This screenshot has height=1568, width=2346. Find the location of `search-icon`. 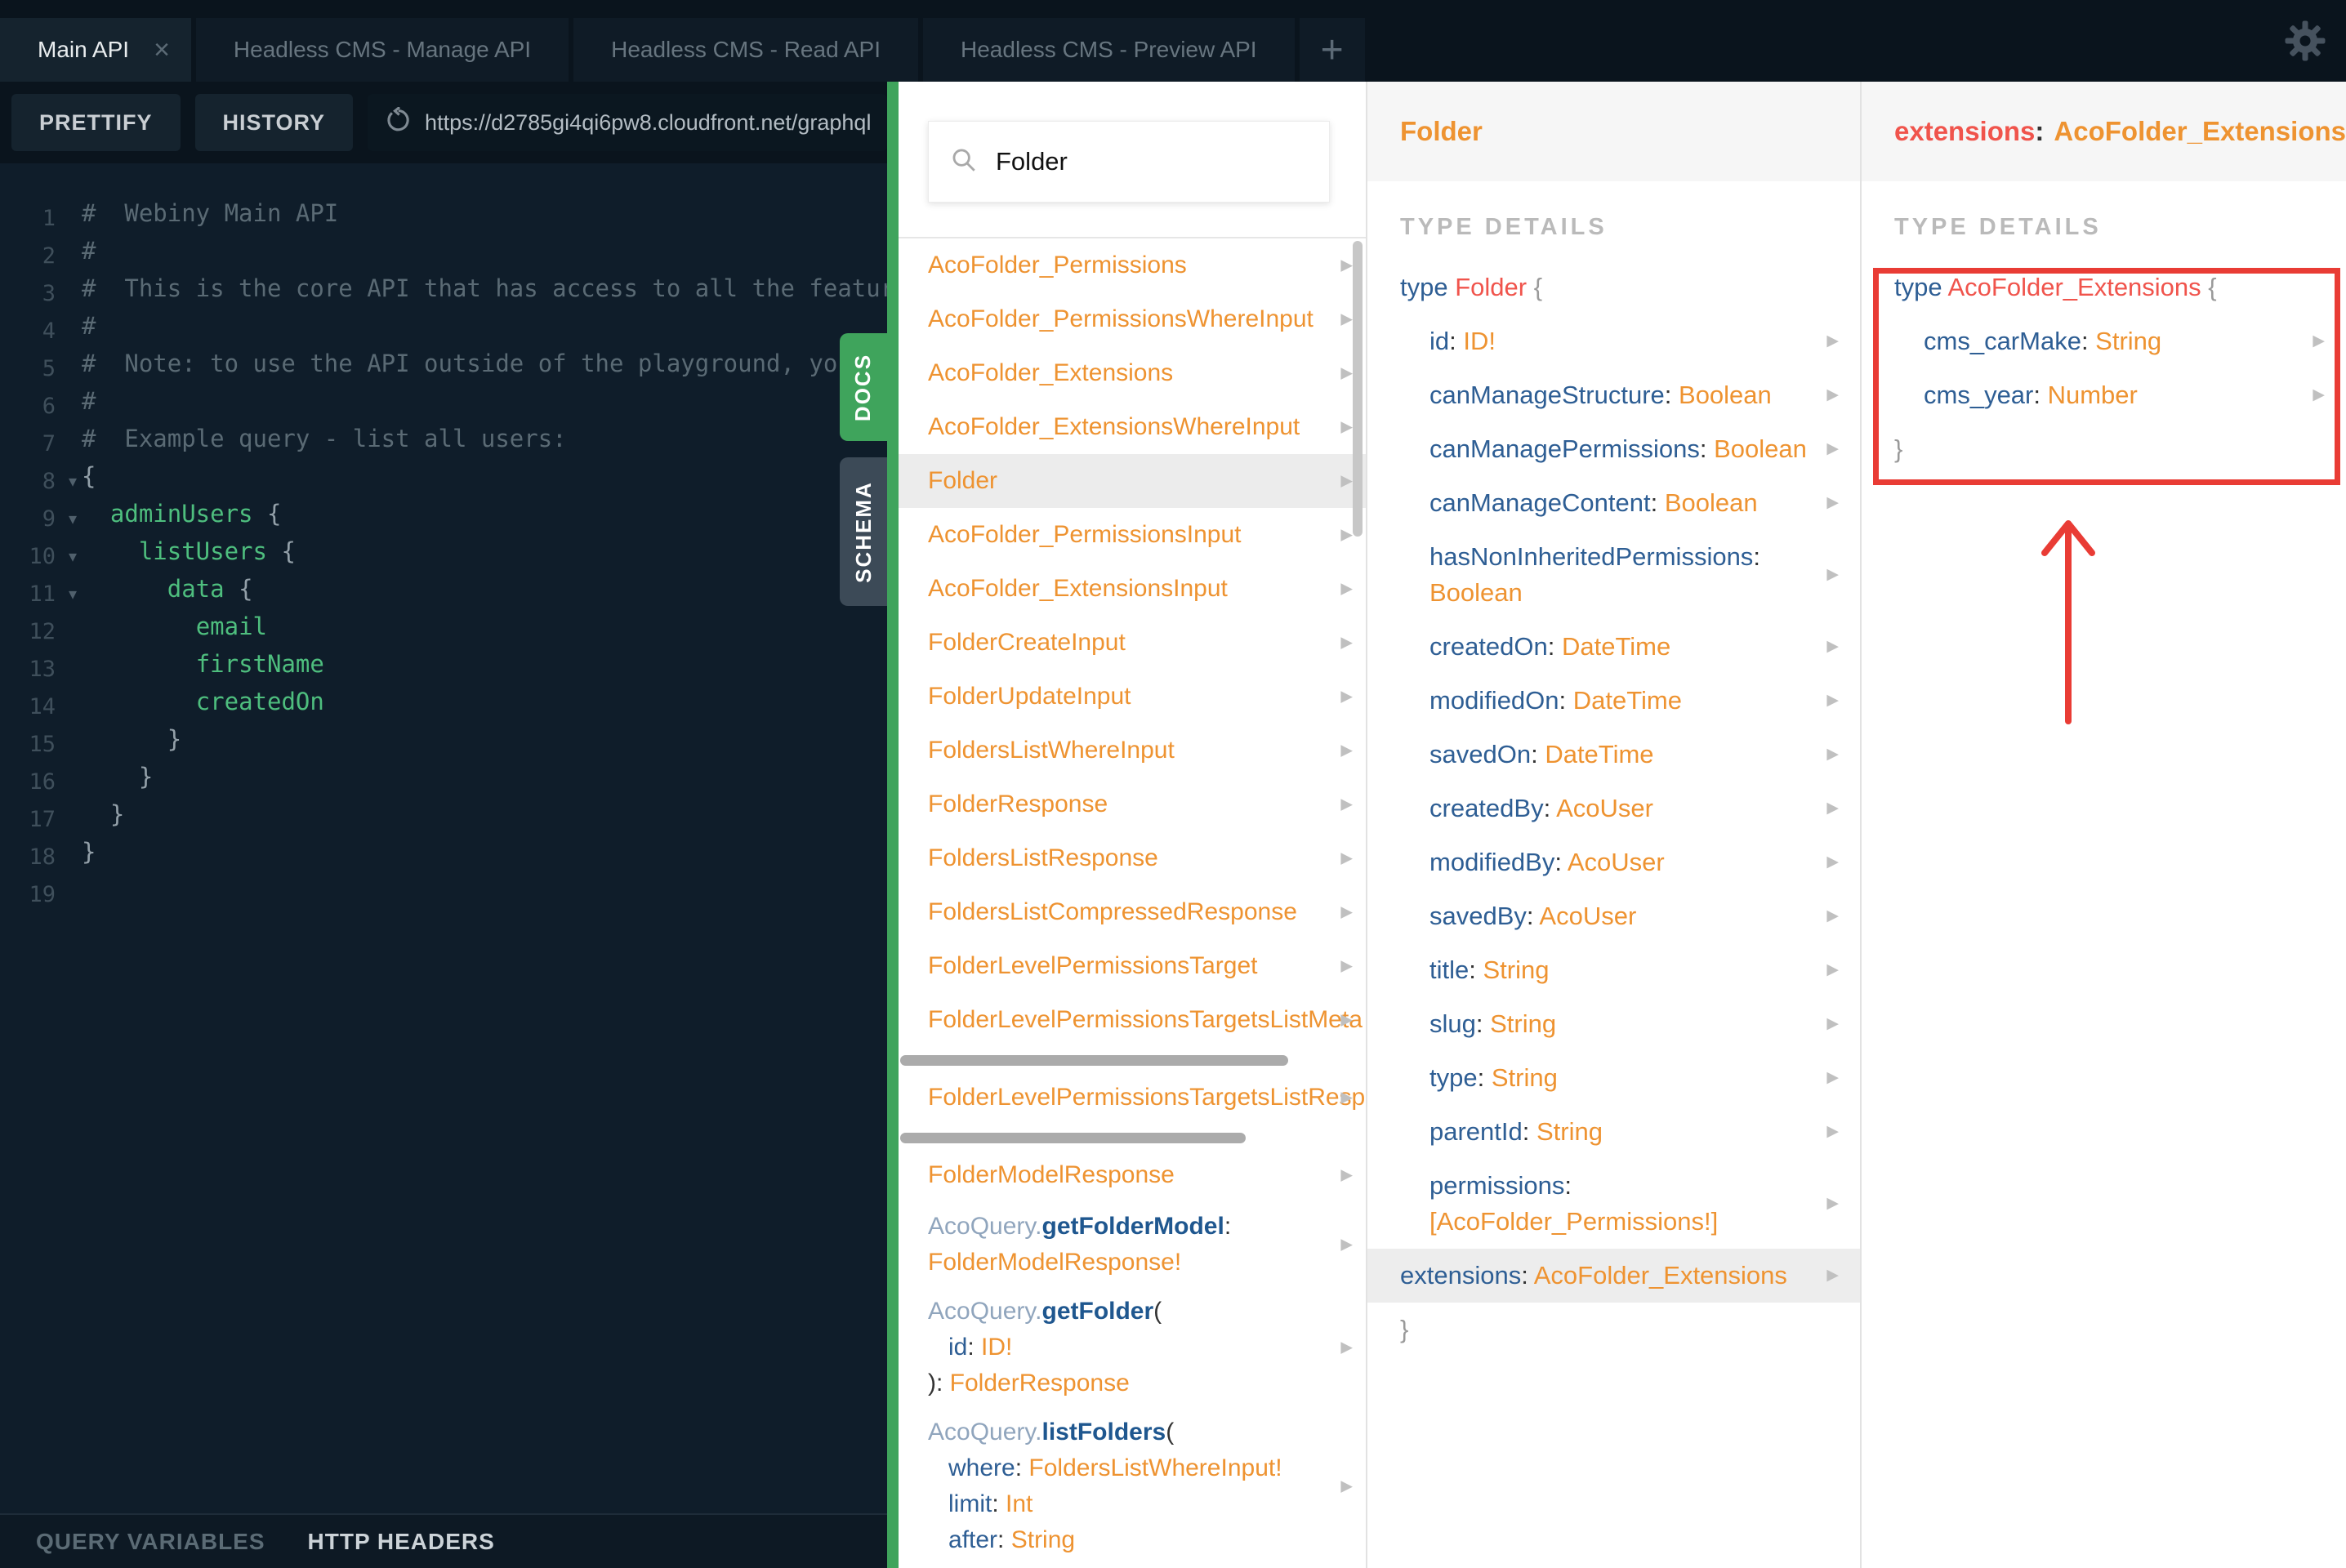

search-icon is located at coordinates (964, 162).